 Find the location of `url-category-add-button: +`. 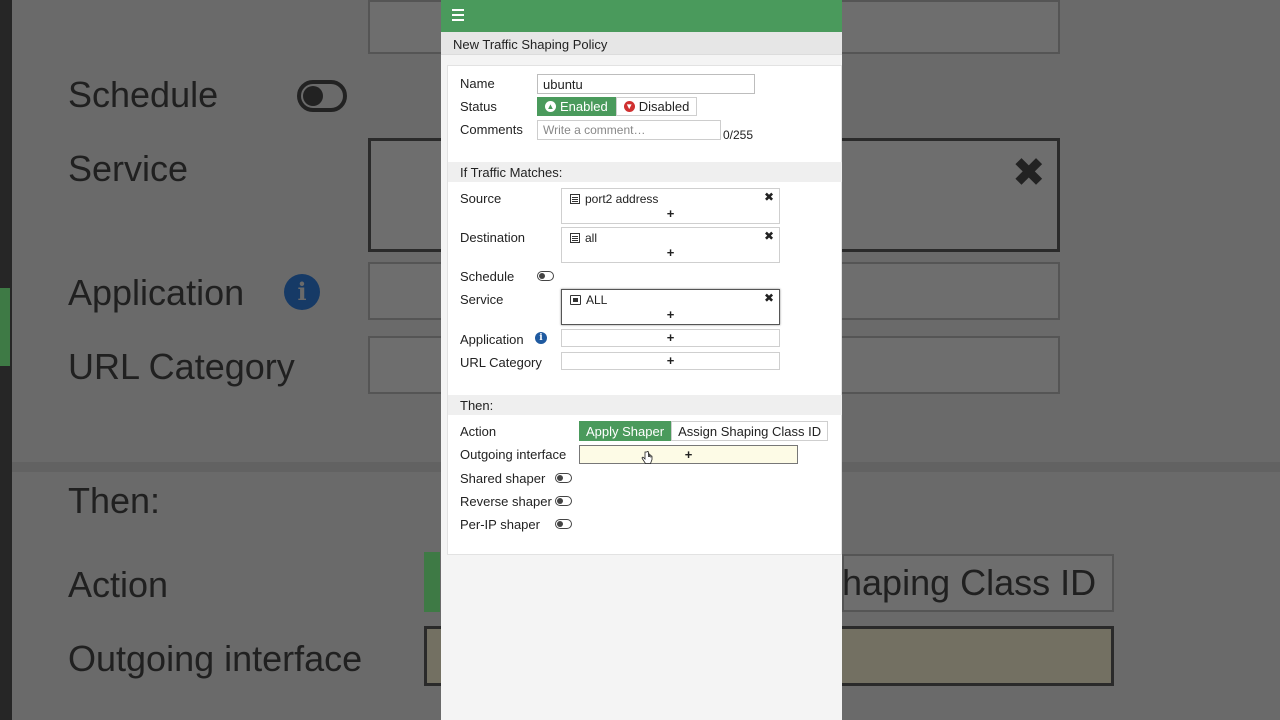

url-category-add-button: + is located at coordinates (670, 361).